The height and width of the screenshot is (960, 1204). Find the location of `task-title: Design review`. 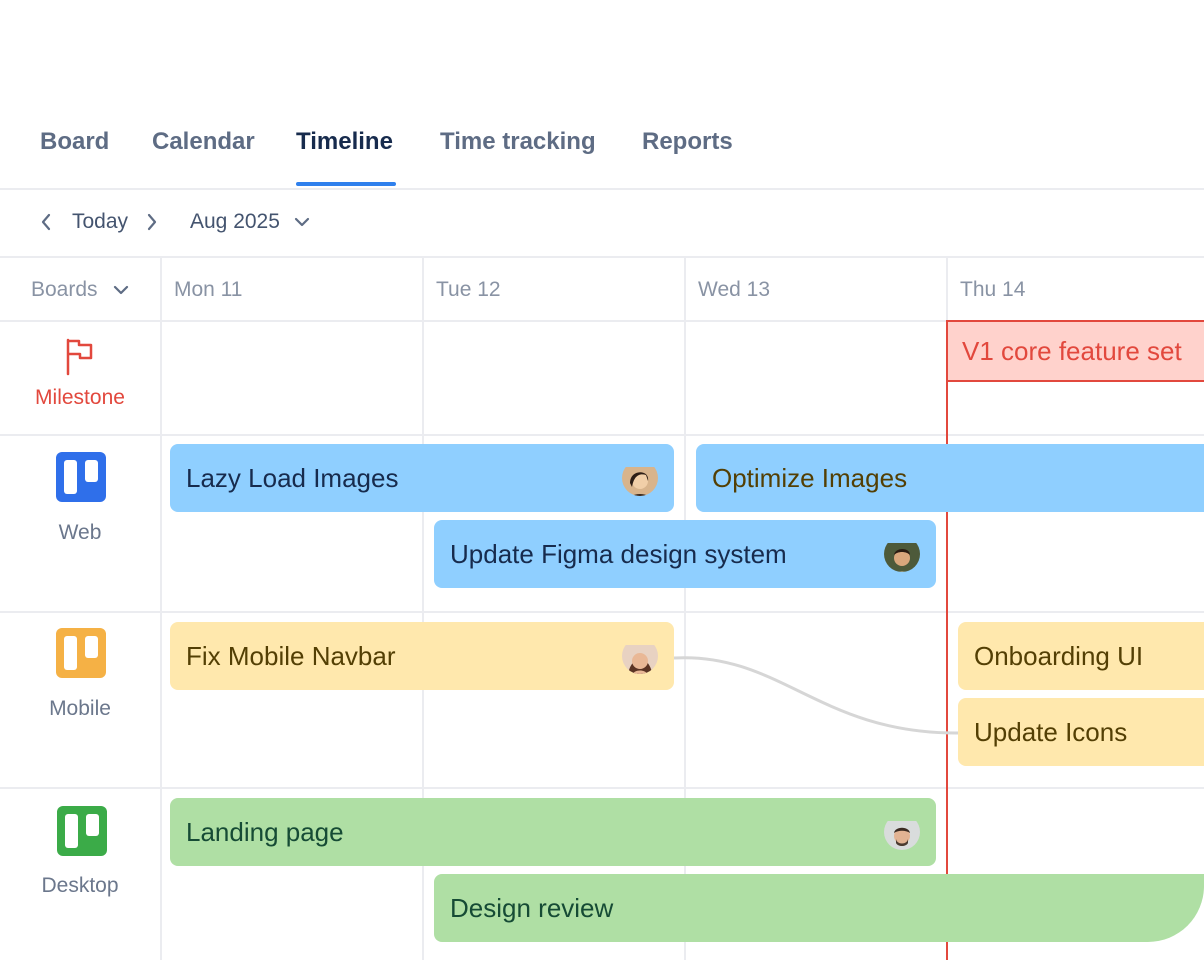

task-title: Design review is located at coordinates (532, 908).